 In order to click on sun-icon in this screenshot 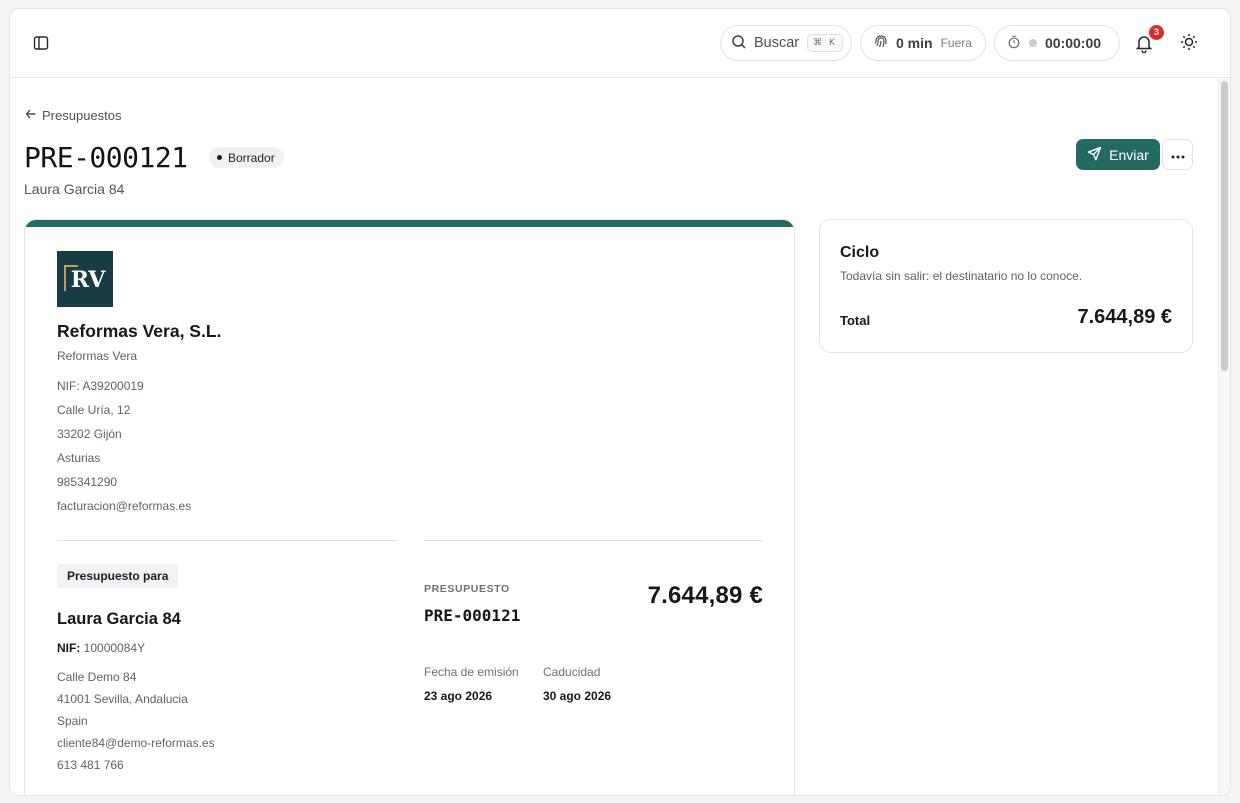, I will do `click(1190, 43)`.